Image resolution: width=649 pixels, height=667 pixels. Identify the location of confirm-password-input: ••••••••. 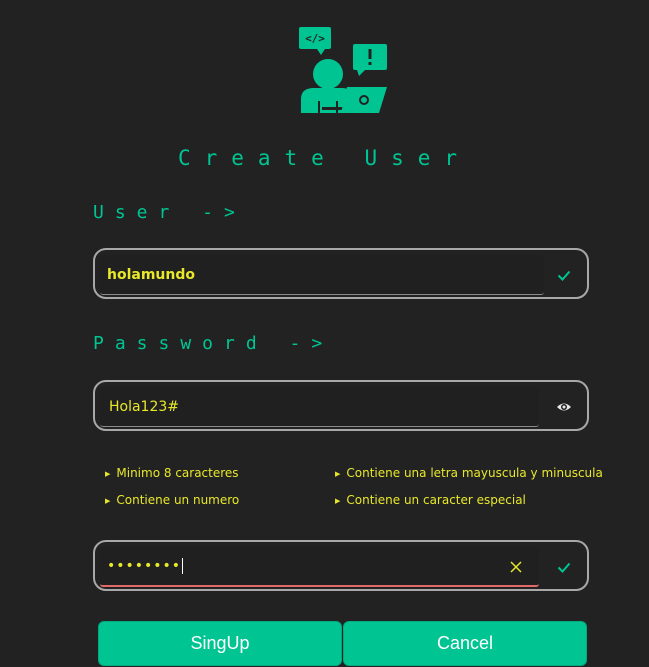
(319, 567).